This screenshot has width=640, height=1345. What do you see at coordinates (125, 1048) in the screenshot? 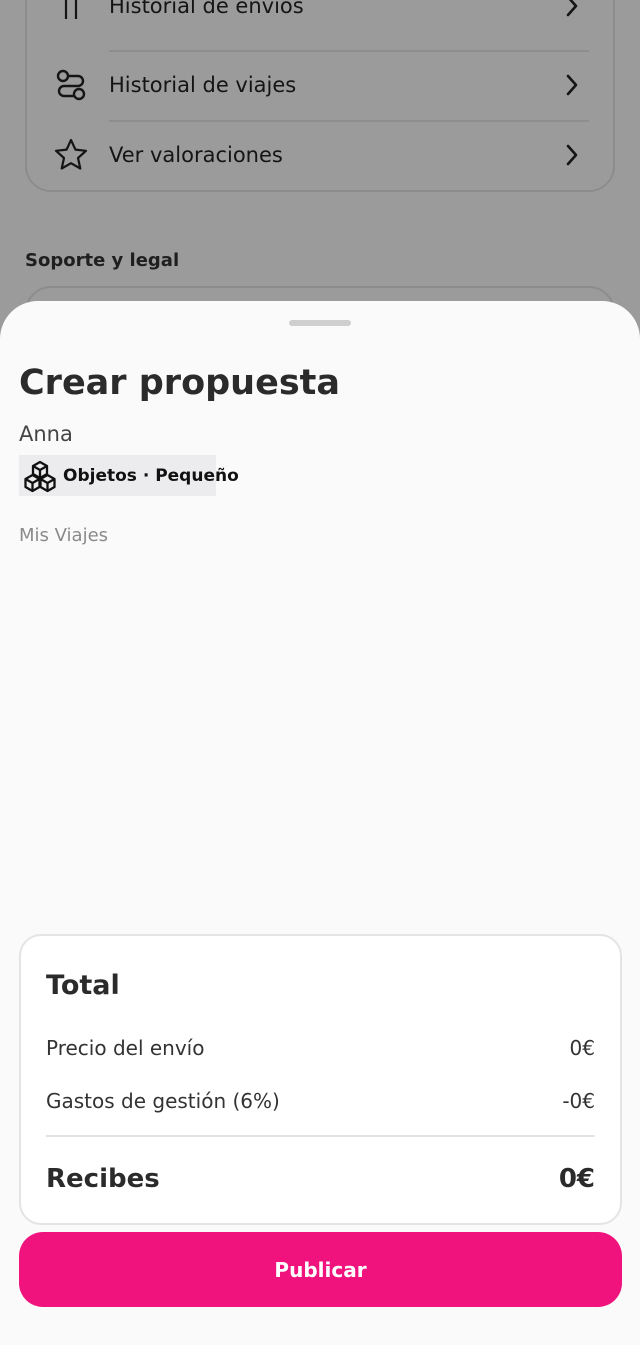
I see `shipping-price-label: Precio del envío` at bounding box center [125, 1048].